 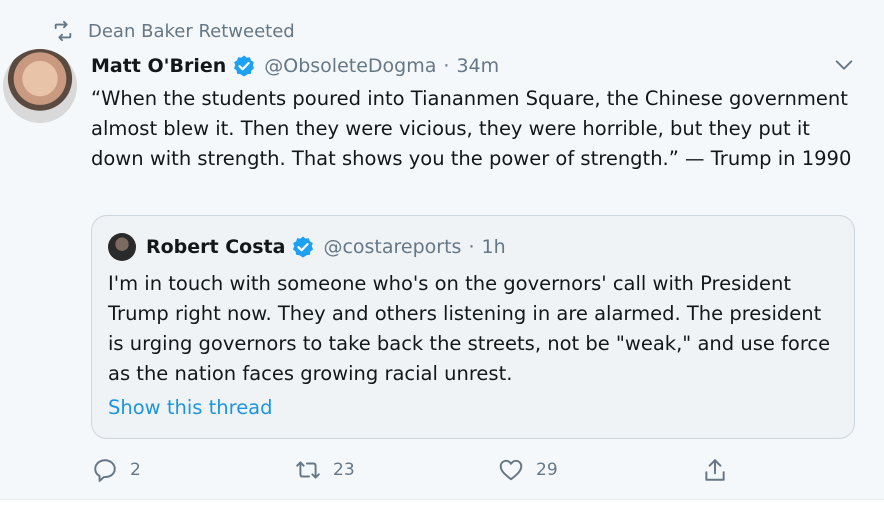 I want to click on quoted-author-name: Robert Costa, so click(x=216, y=247).